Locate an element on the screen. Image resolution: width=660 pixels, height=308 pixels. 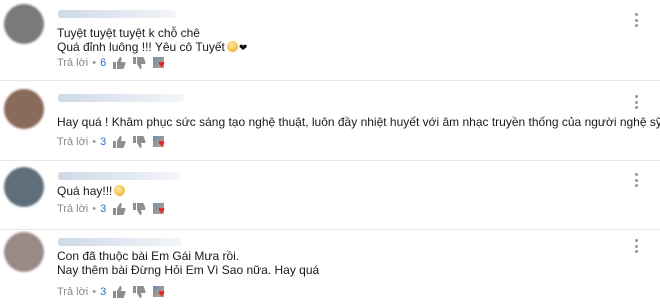
comment-text: Quá hay!!! is located at coordinates (91, 191).